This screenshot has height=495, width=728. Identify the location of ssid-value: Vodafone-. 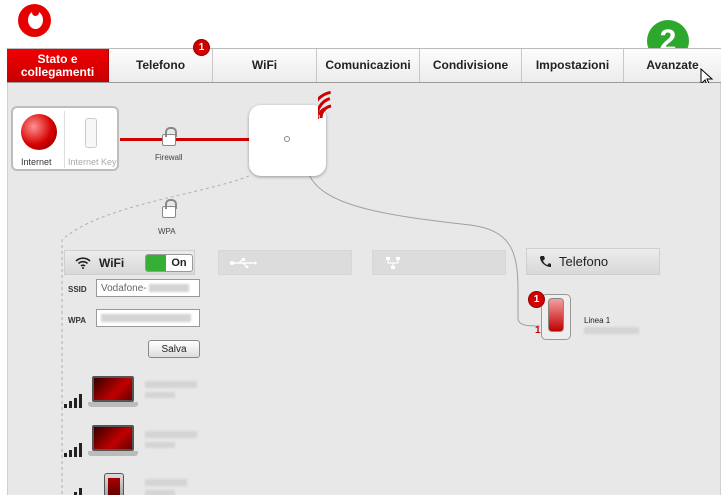
(124, 288).